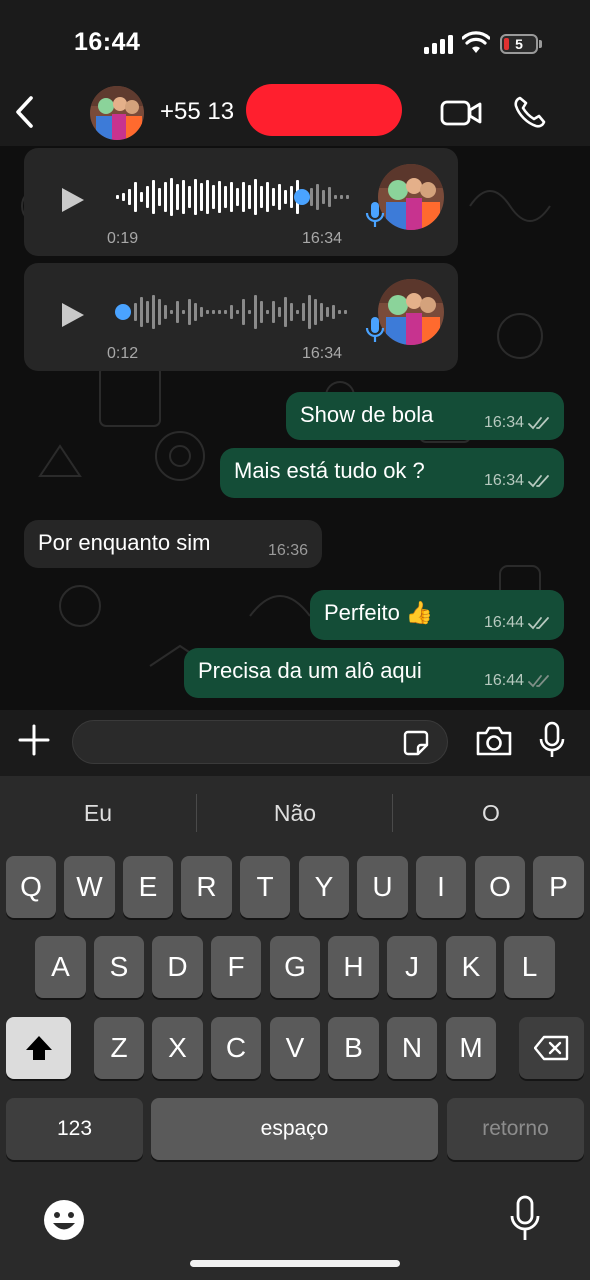  Describe the element at coordinates (295, 967) in the screenshot. I see `key: G` at that location.